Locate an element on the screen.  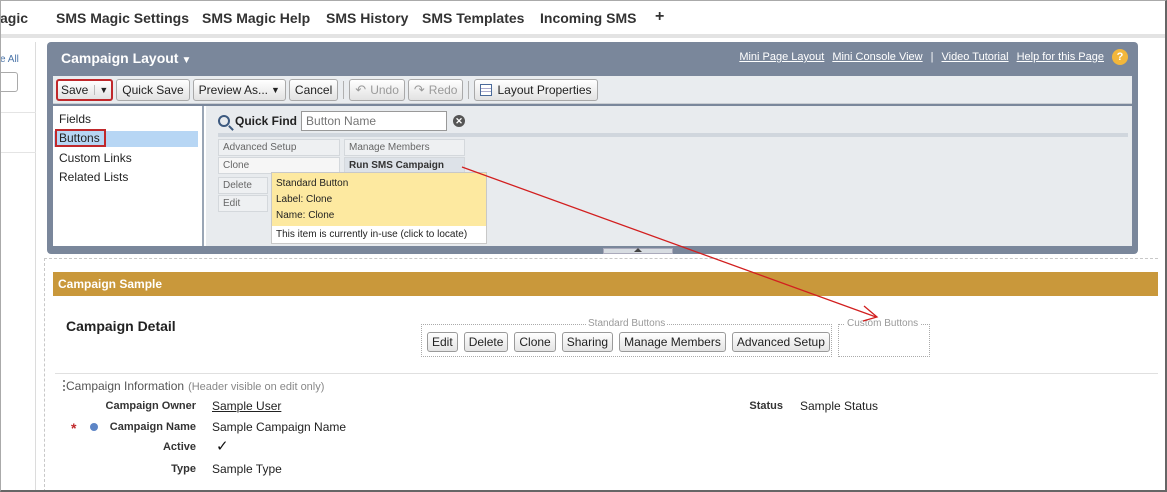
redo-label: Redo is located at coordinates (443, 89).